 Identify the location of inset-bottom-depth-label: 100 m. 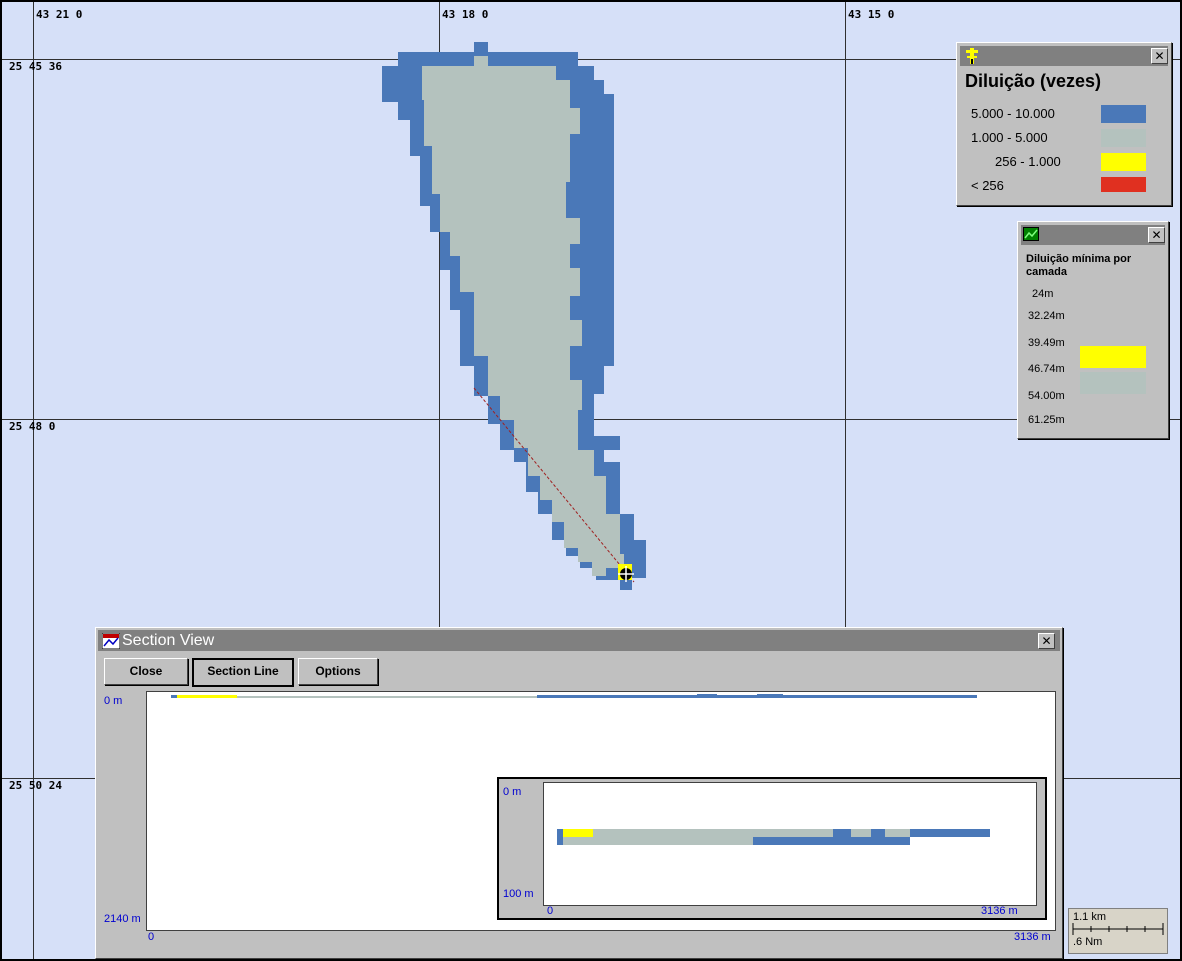
(518, 894).